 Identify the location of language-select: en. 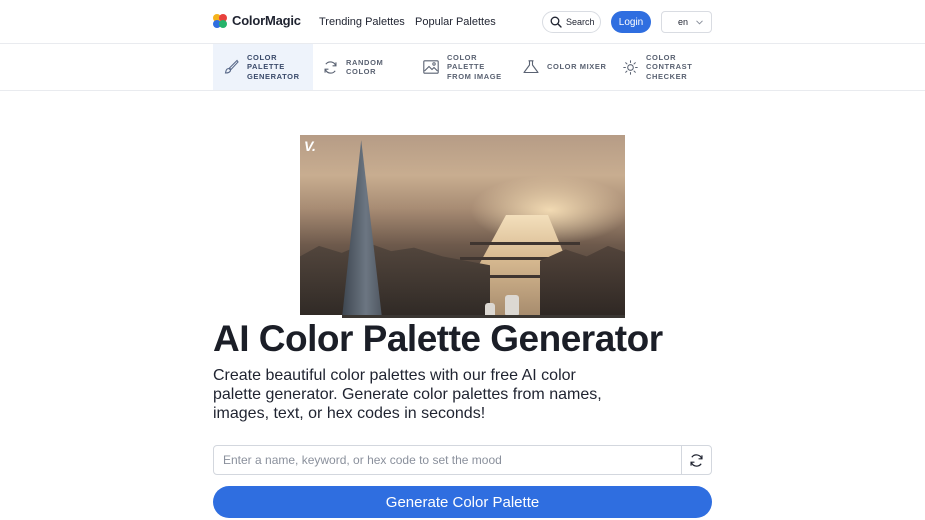
(686, 22).